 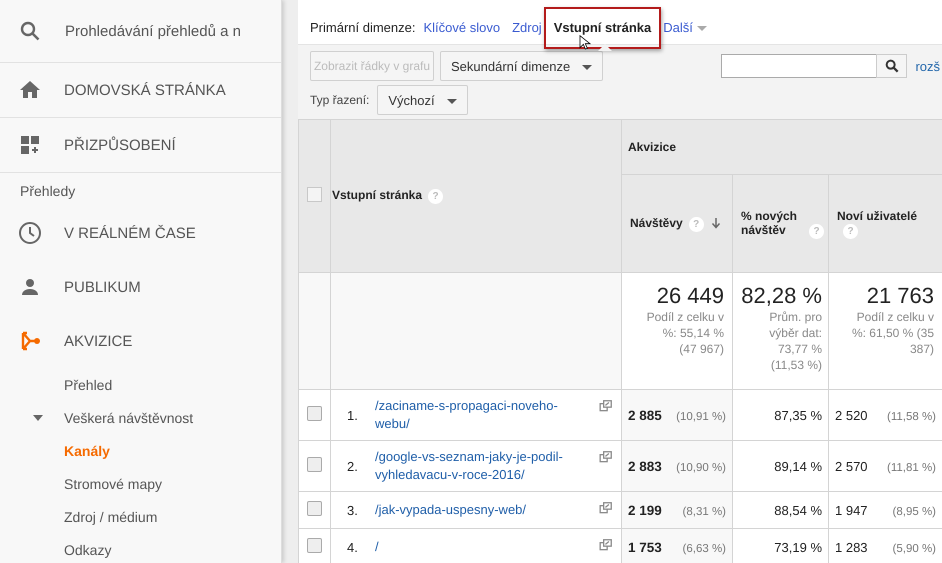 What do you see at coordinates (911, 468) in the screenshot?
I see `new-users-share: (11,81 %)` at bounding box center [911, 468].